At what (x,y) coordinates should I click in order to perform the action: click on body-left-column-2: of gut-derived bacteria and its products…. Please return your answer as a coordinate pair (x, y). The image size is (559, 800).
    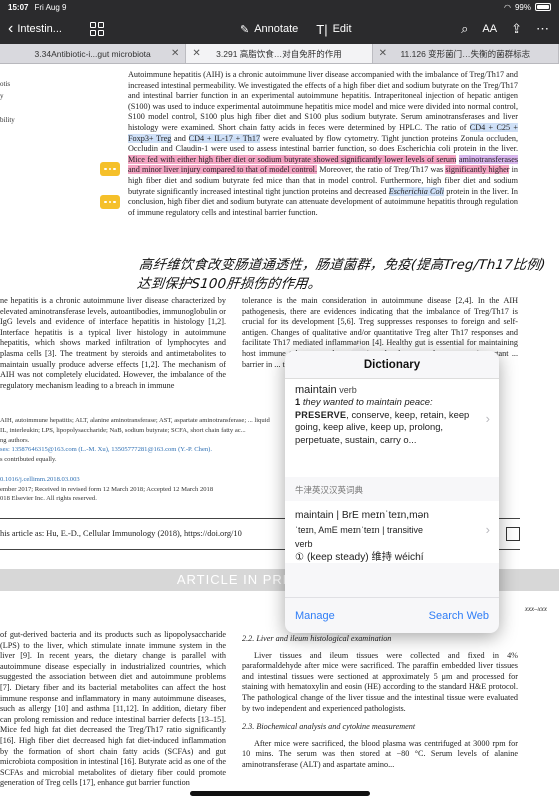
    Looking at the image, I should click on (113, 709).